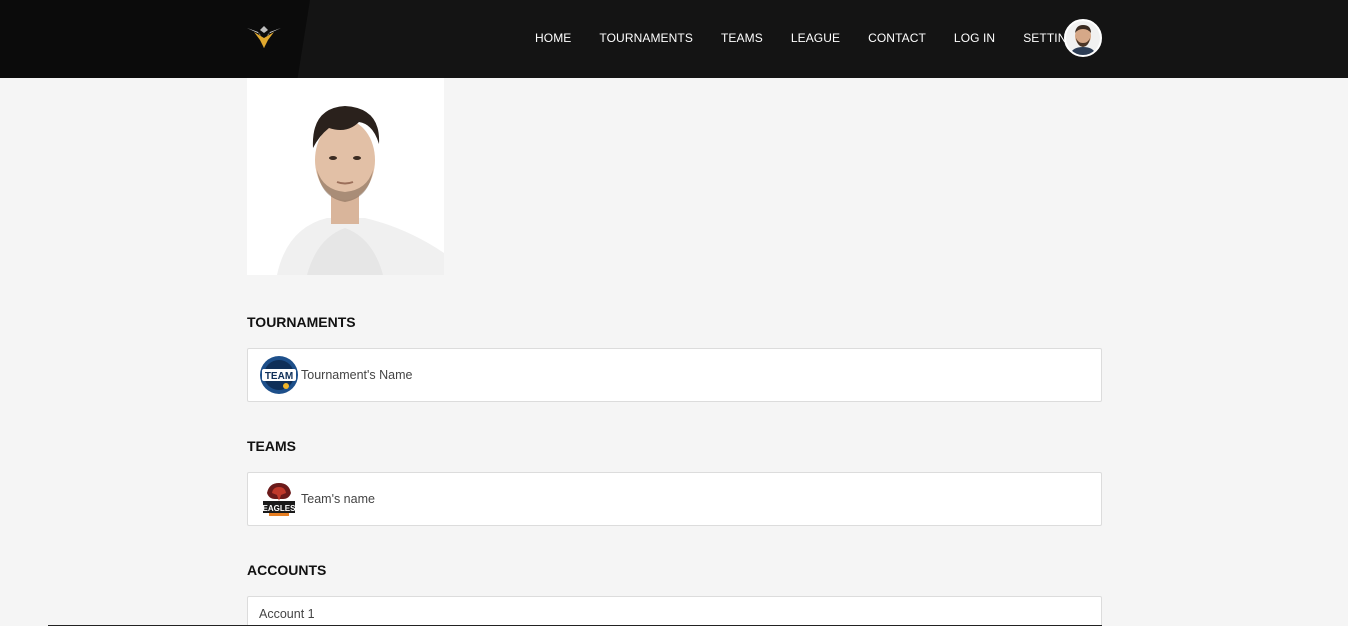  I want to click on account-list-item: Account 1, so click(674, 611).